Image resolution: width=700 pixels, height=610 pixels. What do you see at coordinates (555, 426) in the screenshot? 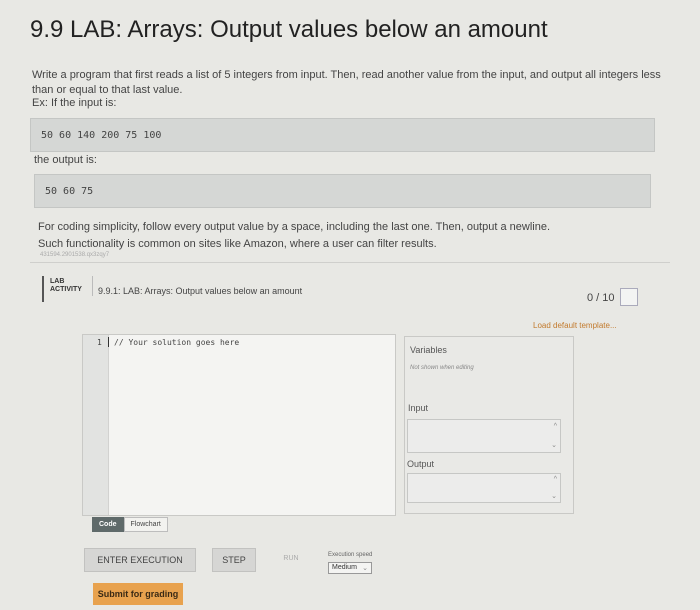
I see `scroll-up-icon: ^` at bounding box center [555, 426].